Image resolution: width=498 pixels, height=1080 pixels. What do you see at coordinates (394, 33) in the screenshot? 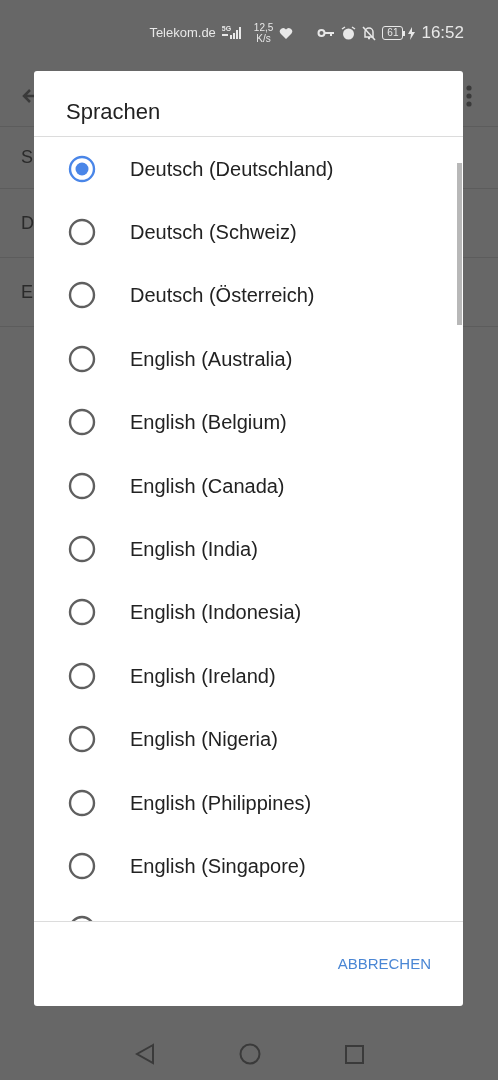
I see `battery-icon: 61` at bounding box center [394, 33].